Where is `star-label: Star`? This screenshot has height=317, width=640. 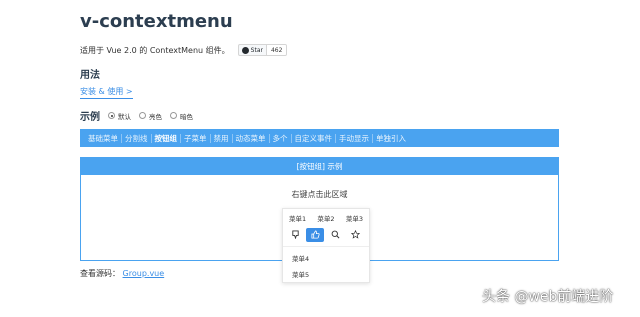 star-label: Star is located at coordinates (256, 50).